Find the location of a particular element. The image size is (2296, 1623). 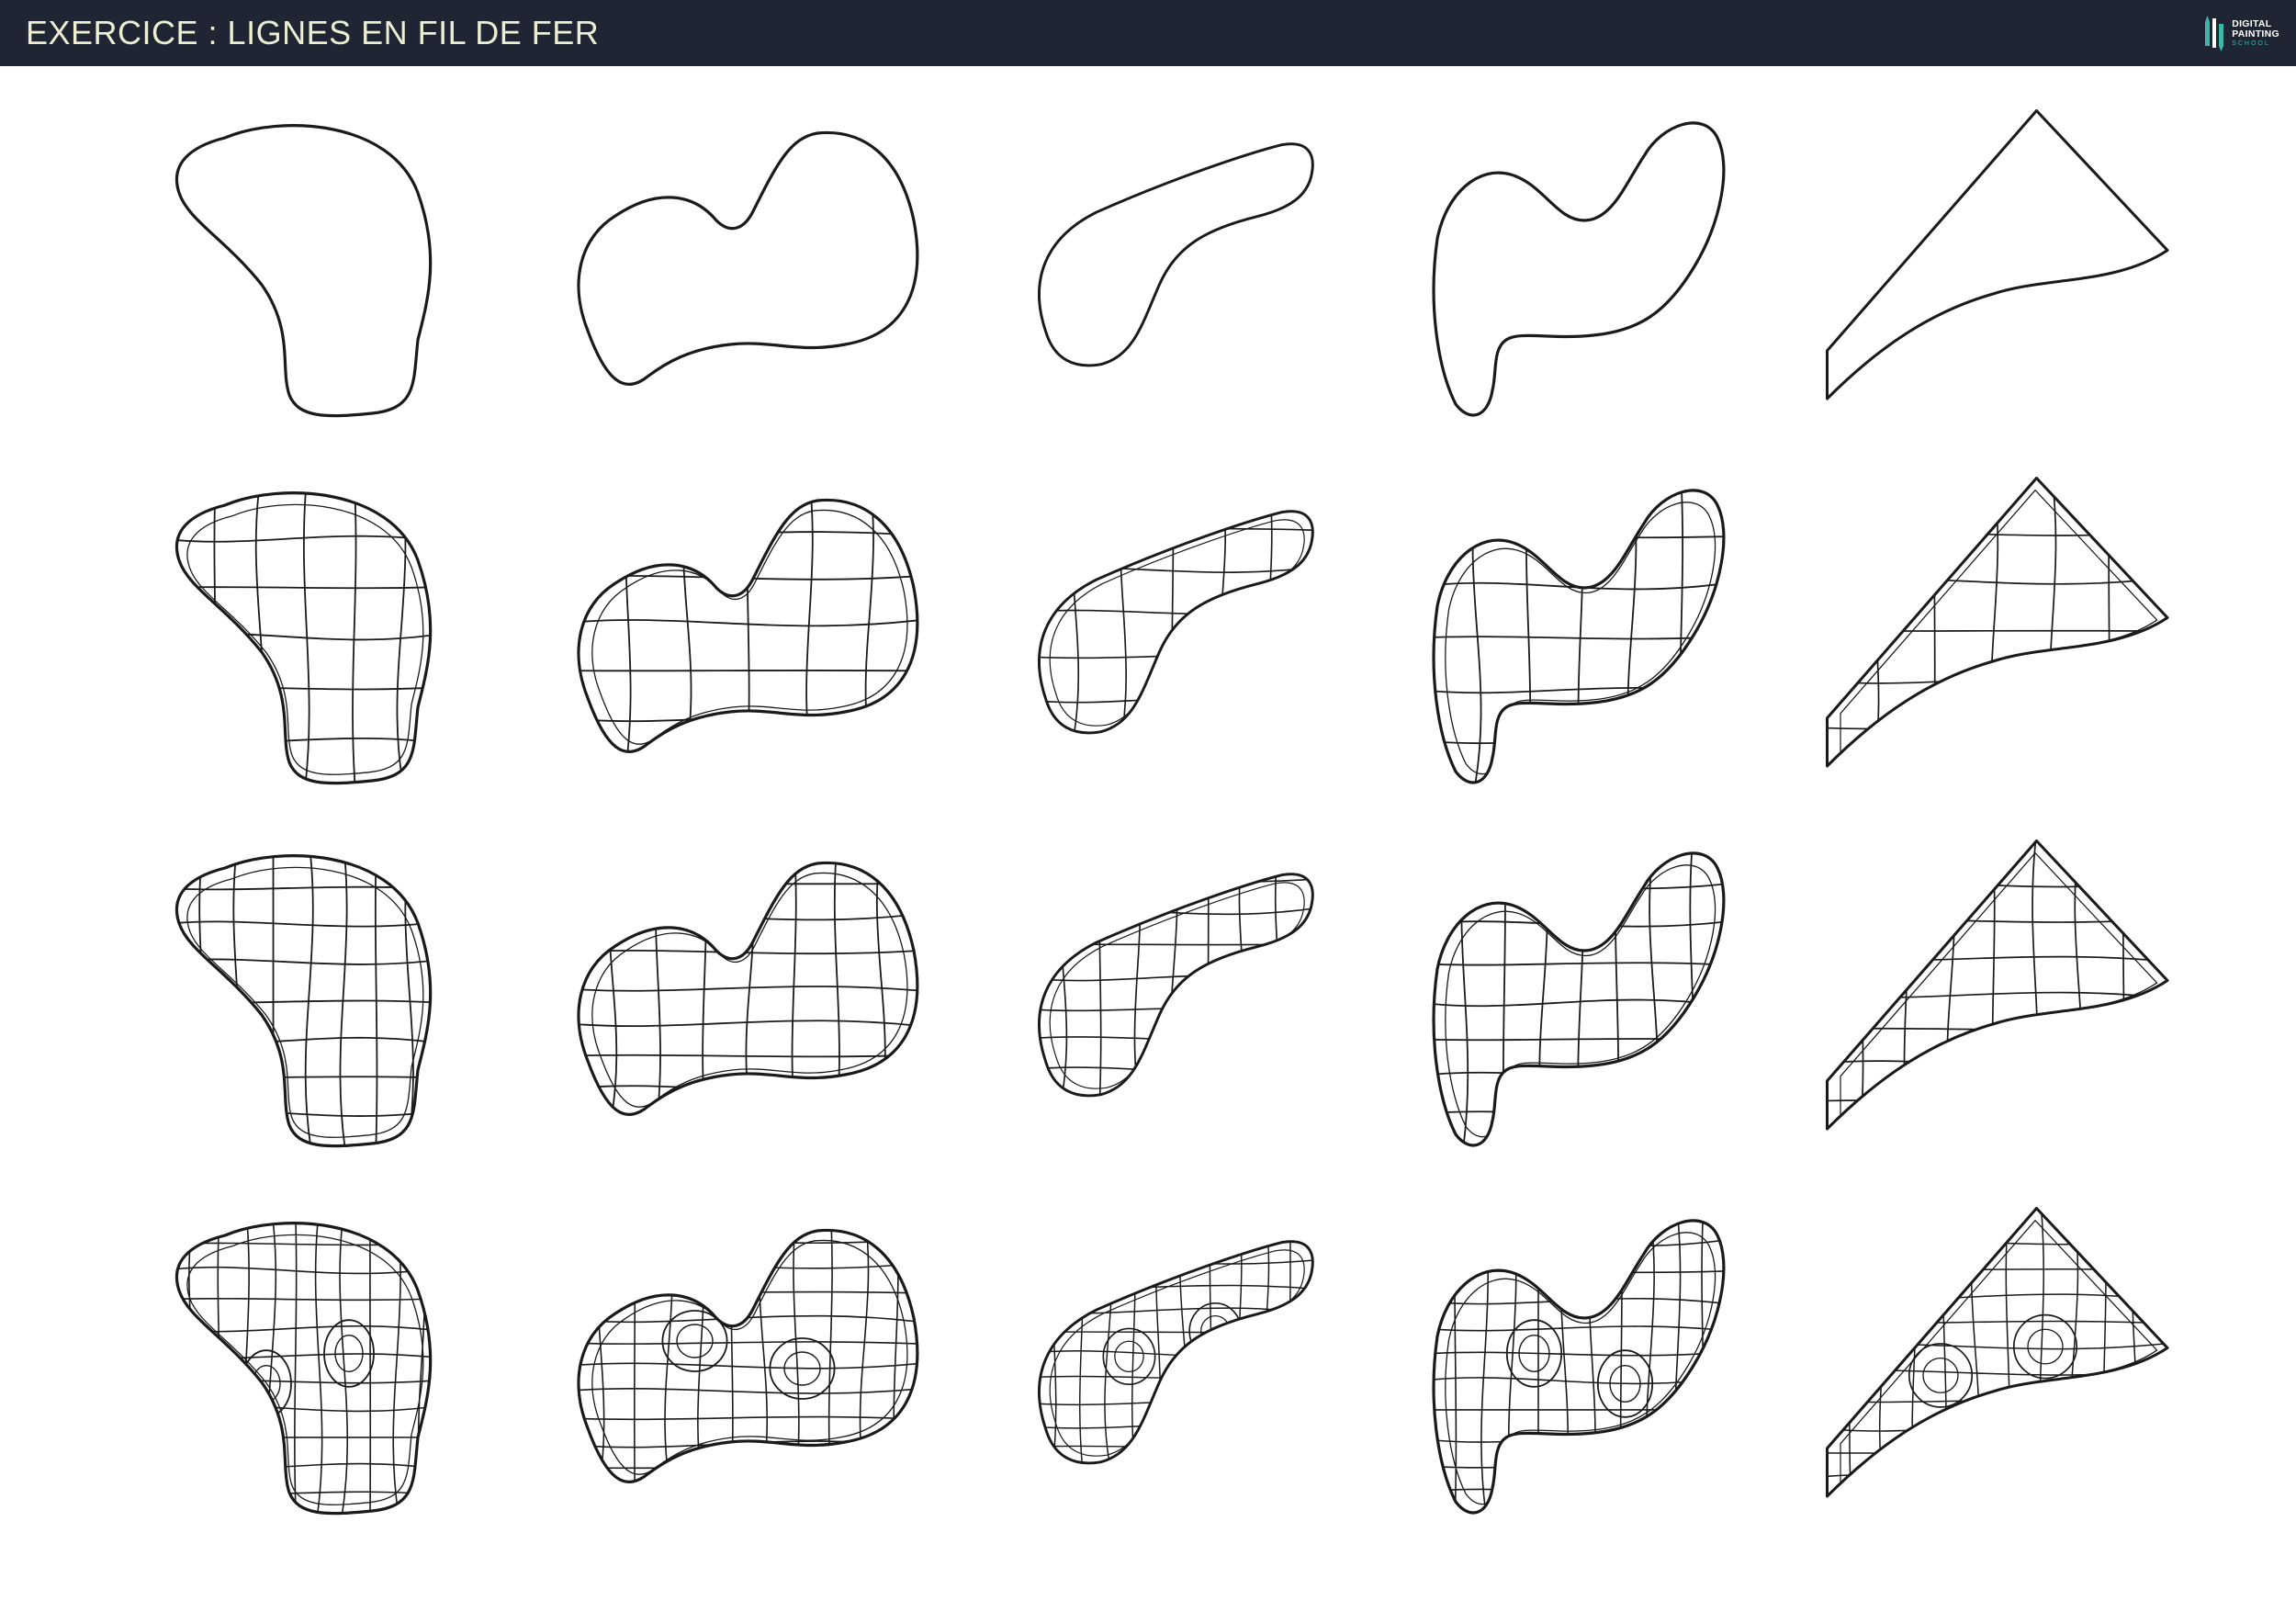

exercise-shape-double-hump-blob-wireframe-sparse is located at coordinates (748, 626).